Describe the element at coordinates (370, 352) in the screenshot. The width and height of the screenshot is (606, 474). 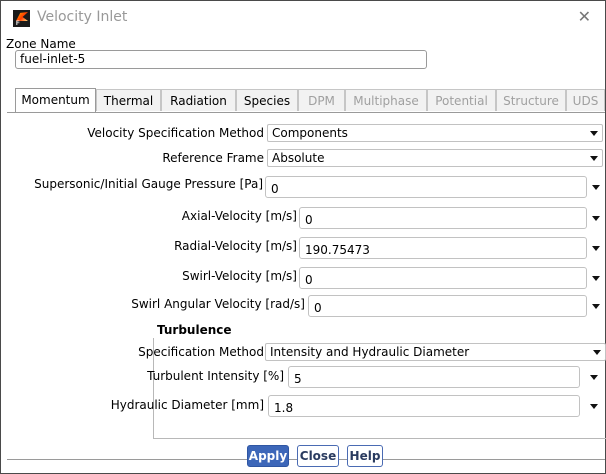
I see `turbulence-spec-method-value: Intensity and Hydraulic Diameter` at that location.